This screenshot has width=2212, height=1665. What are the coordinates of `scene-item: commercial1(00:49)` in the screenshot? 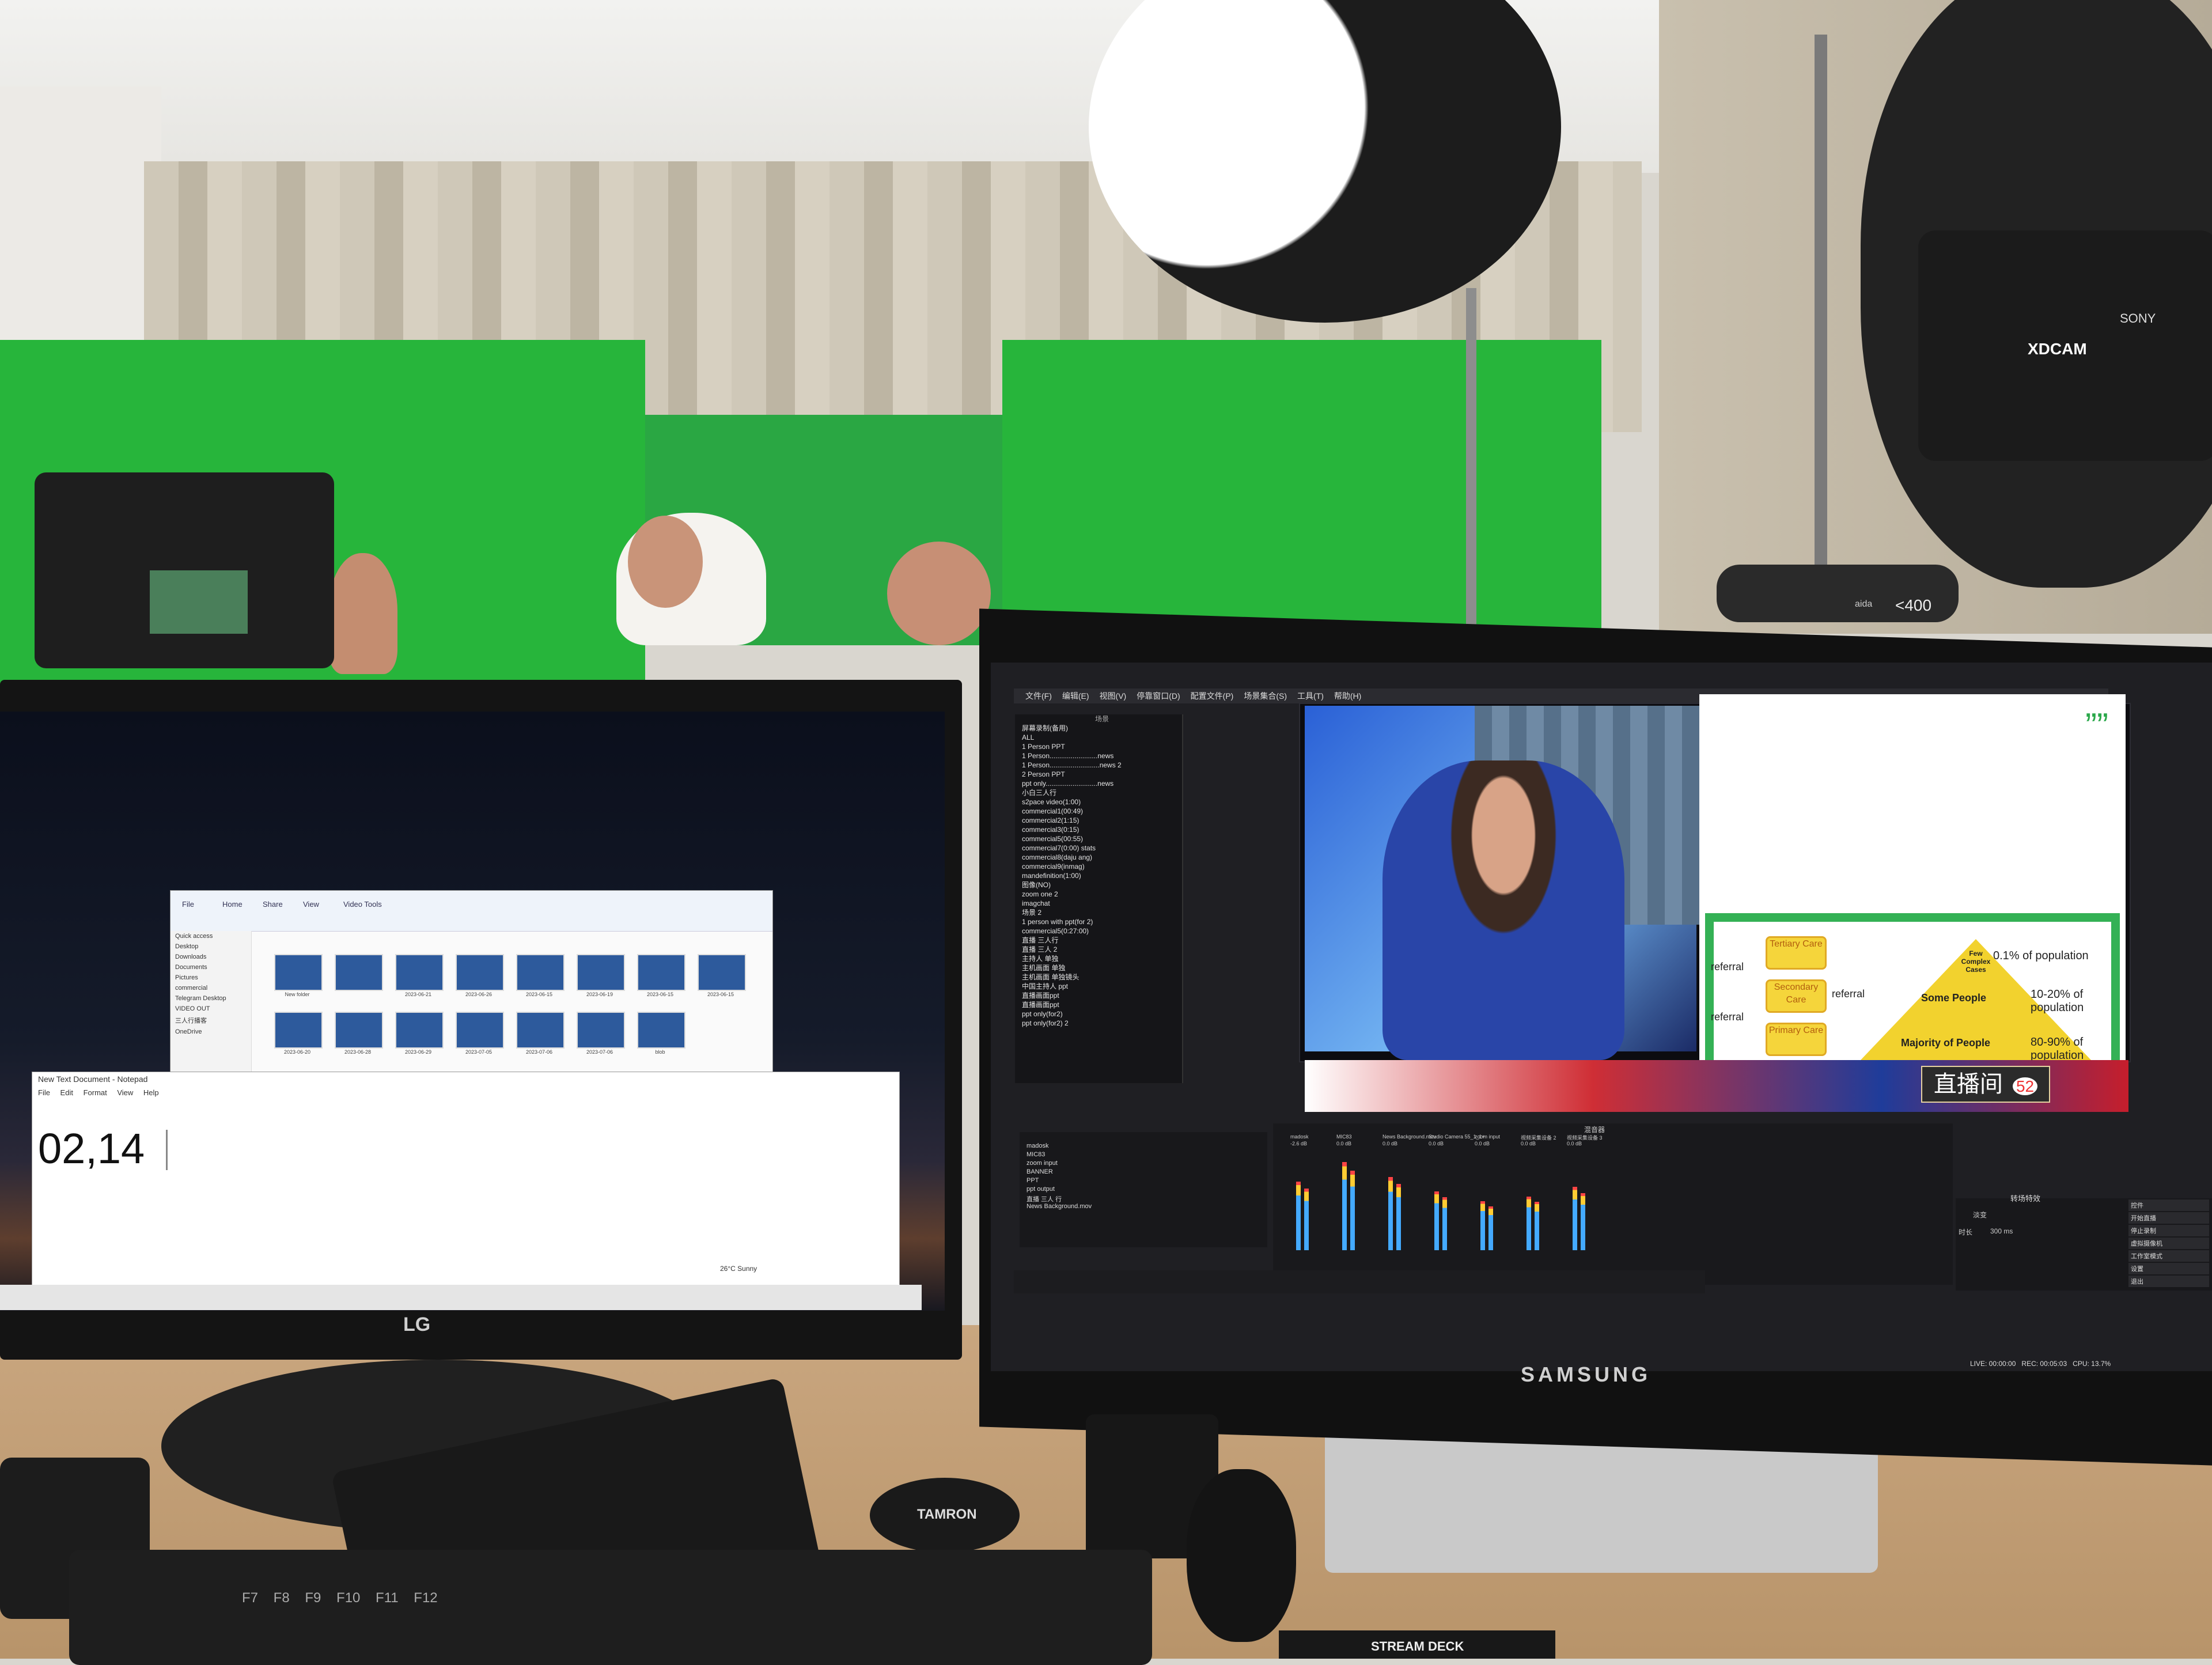 It's located at (1098, 811).